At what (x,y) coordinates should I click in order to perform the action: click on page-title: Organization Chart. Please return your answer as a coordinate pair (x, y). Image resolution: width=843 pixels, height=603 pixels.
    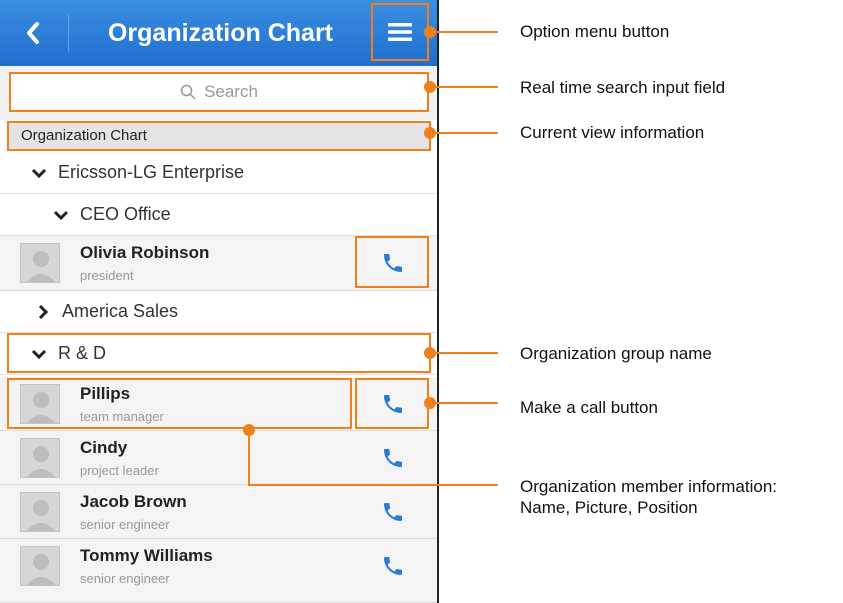
    Looking at the image, I should click on (220, 33).